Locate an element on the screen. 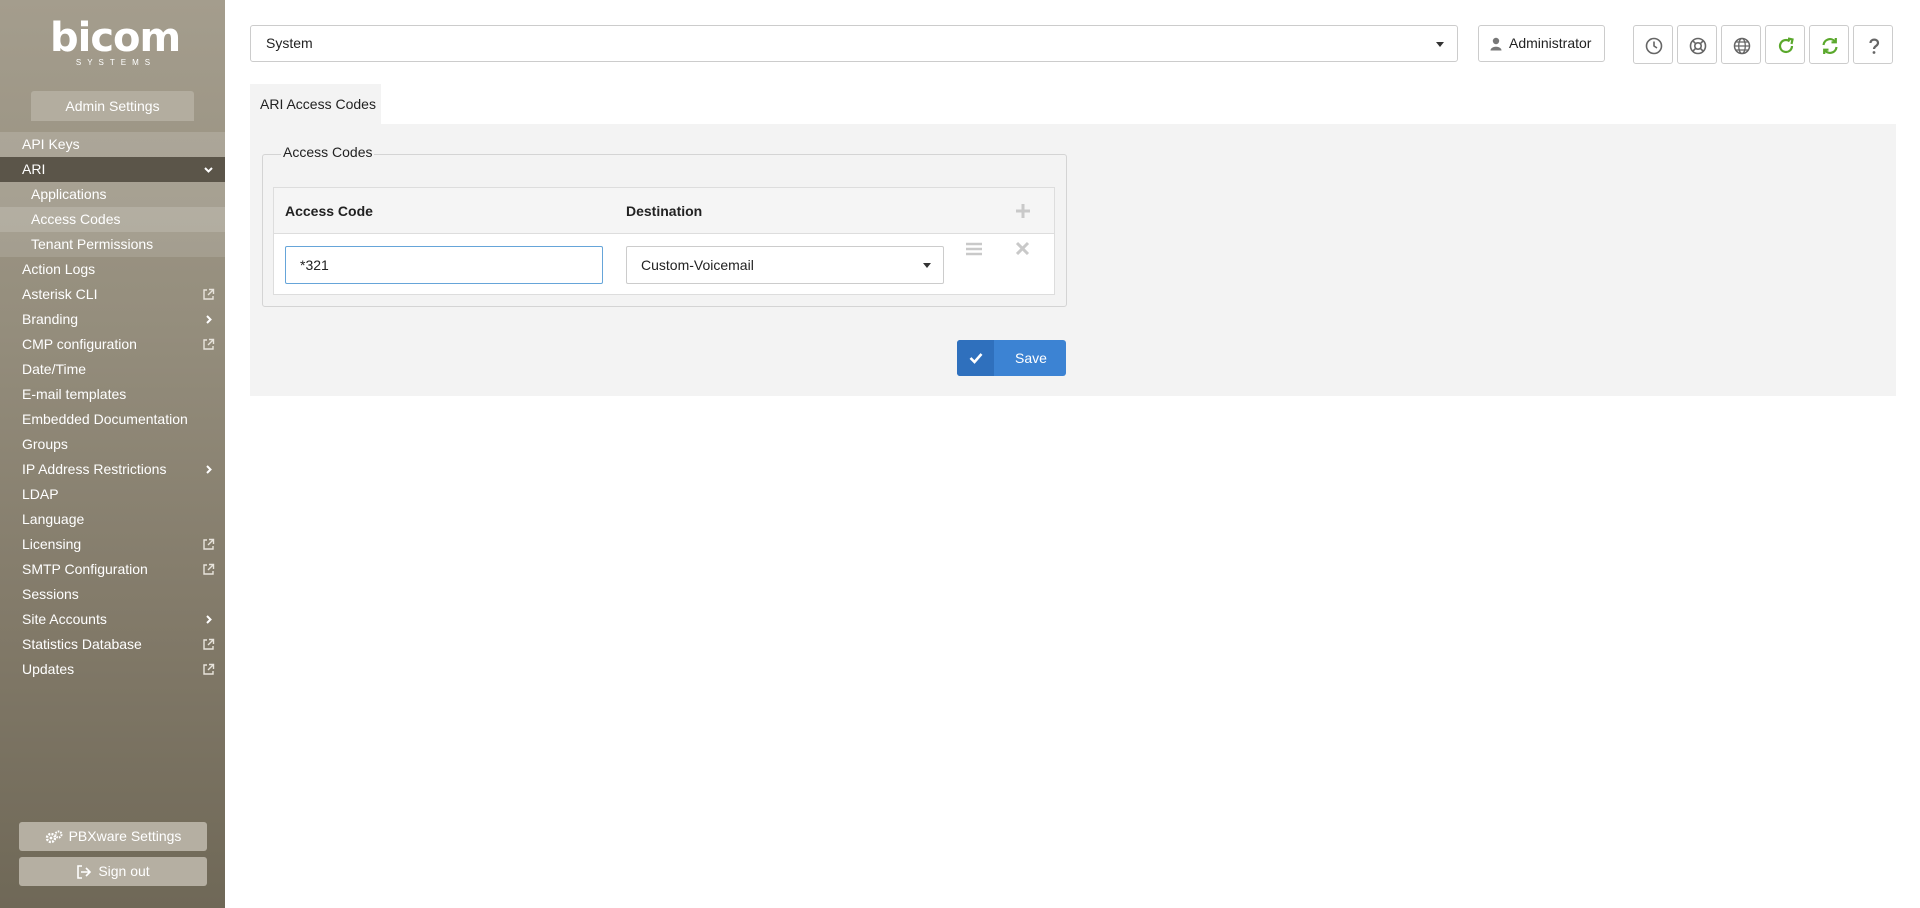 This screenshot has width=1920, height=908. sidebar-item-ari: ARI is located at coordinates (112, 169).